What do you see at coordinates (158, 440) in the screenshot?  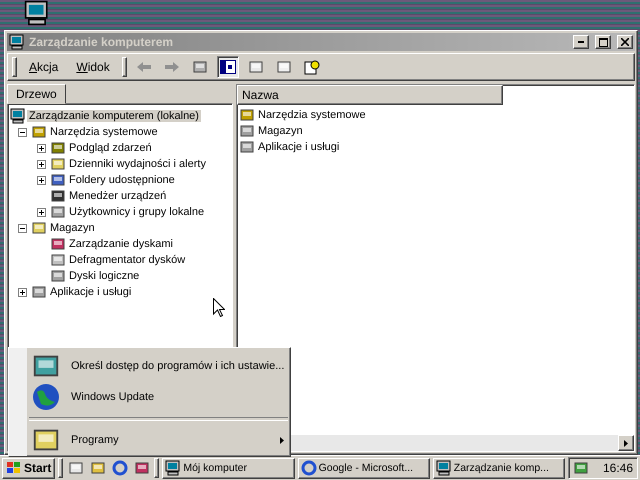 I see `menu-item: Programy` at bounding box center [158, 440].